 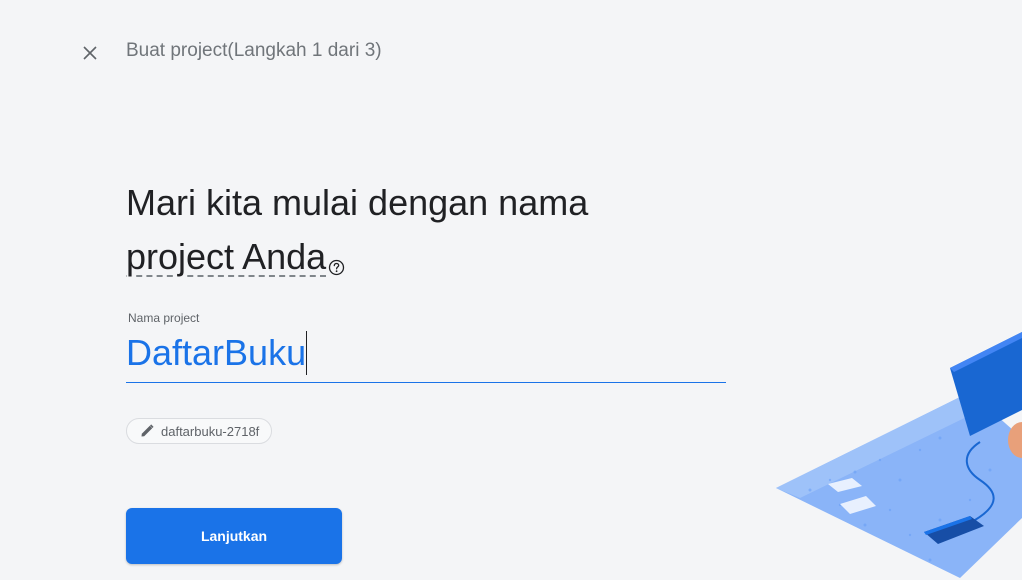 I want to click on workspace-illustration, so click(x=899, y=455).